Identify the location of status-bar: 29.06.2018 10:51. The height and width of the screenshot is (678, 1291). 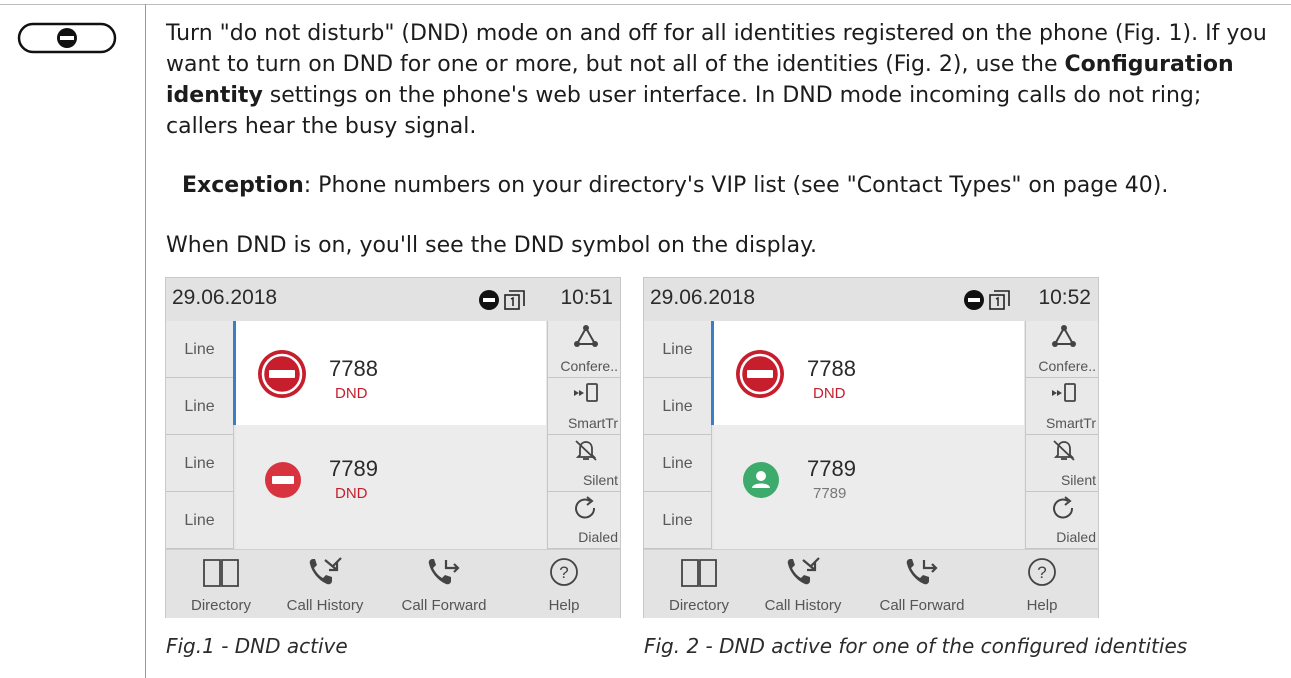
(393, 299).